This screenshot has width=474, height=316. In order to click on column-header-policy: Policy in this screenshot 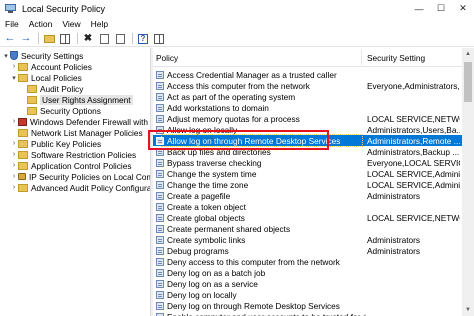, I will do `click(258, 57)`.